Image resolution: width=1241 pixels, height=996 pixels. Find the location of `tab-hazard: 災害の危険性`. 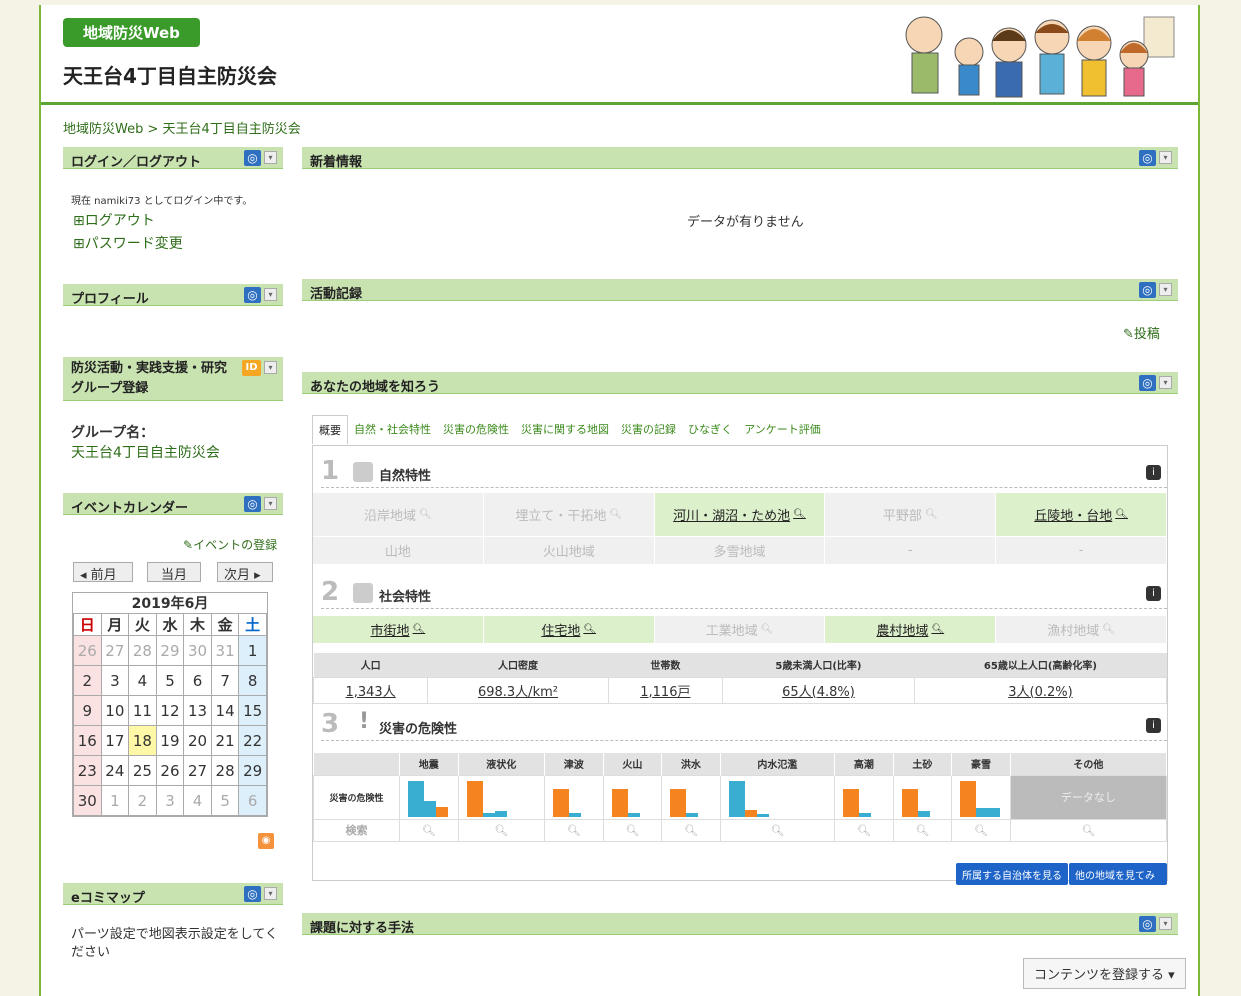

tab-hazard: 災害の危険性 is located at coordinates (476, 429).